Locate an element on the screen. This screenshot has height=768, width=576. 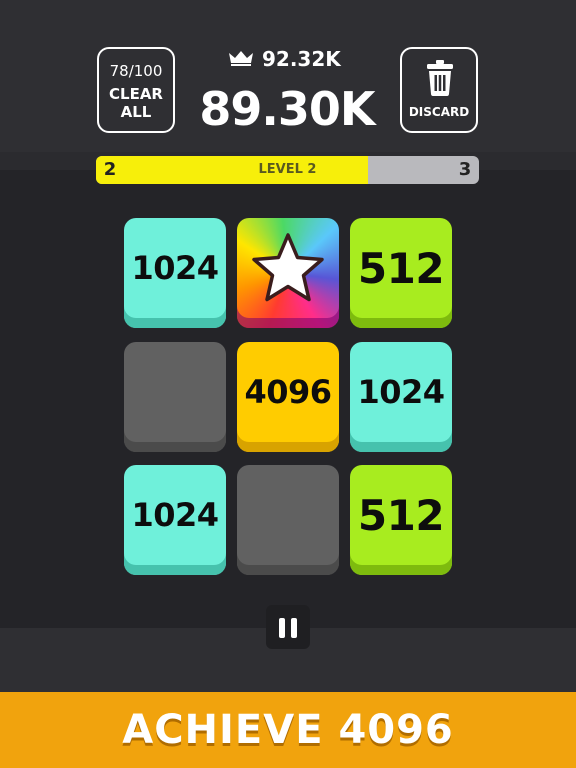
level-label: LEVEL 2 is located at coordinates (287, 169).